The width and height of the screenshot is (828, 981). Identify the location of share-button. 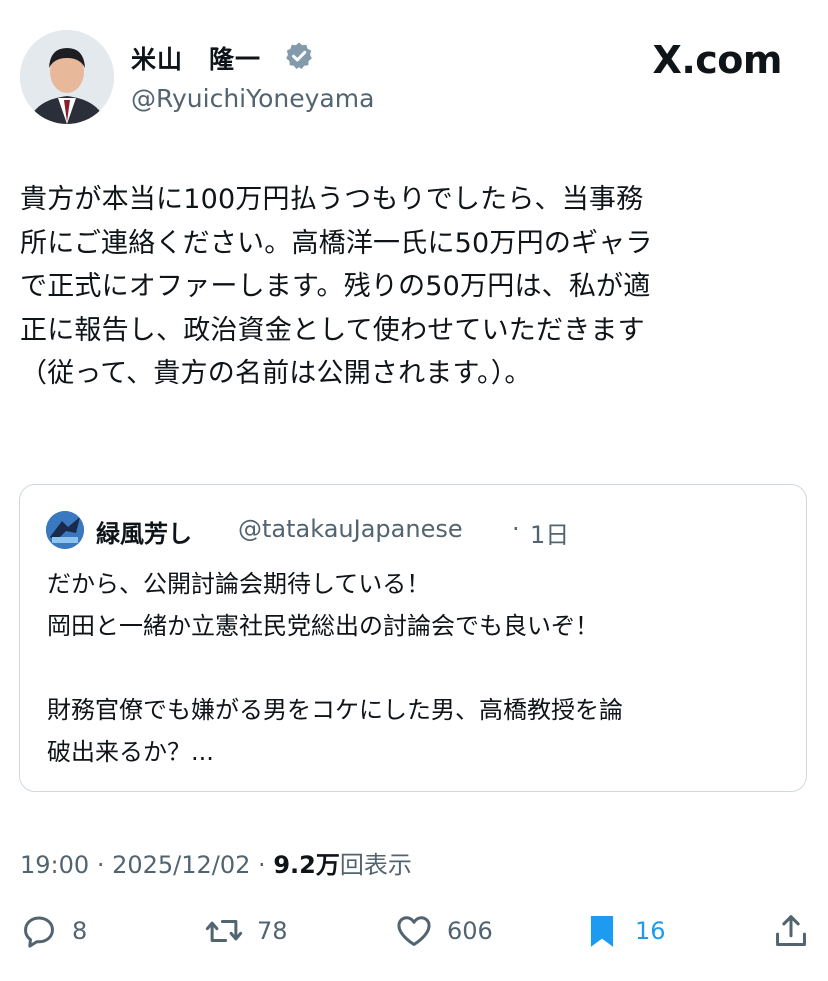
(791, 931).